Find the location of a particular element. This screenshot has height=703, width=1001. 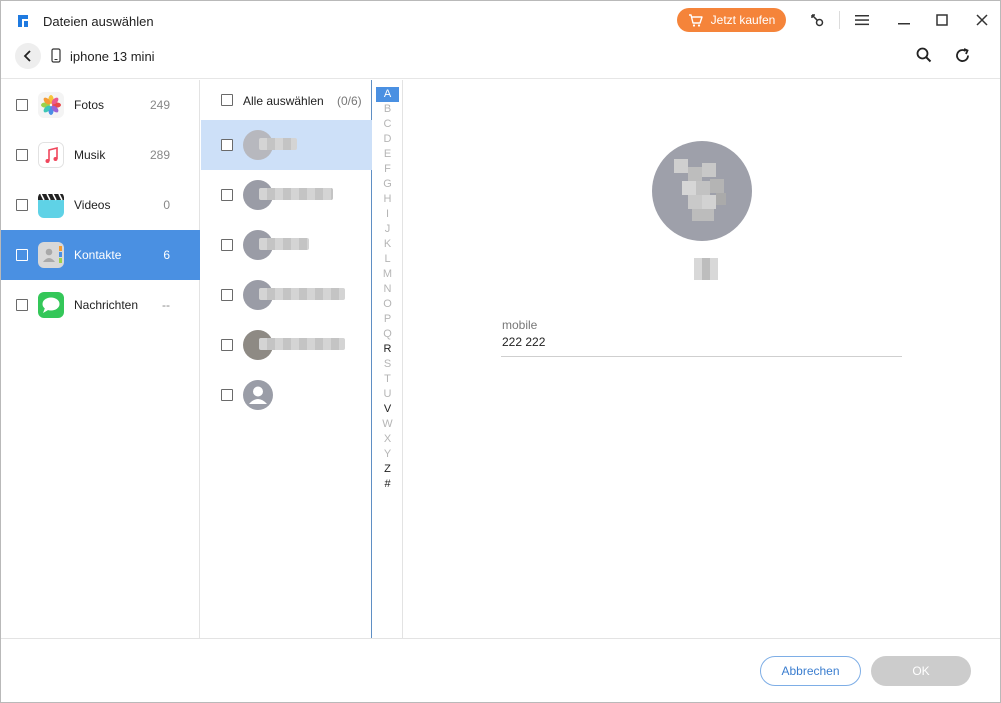

field-divider is located at coordinates (701, 356).